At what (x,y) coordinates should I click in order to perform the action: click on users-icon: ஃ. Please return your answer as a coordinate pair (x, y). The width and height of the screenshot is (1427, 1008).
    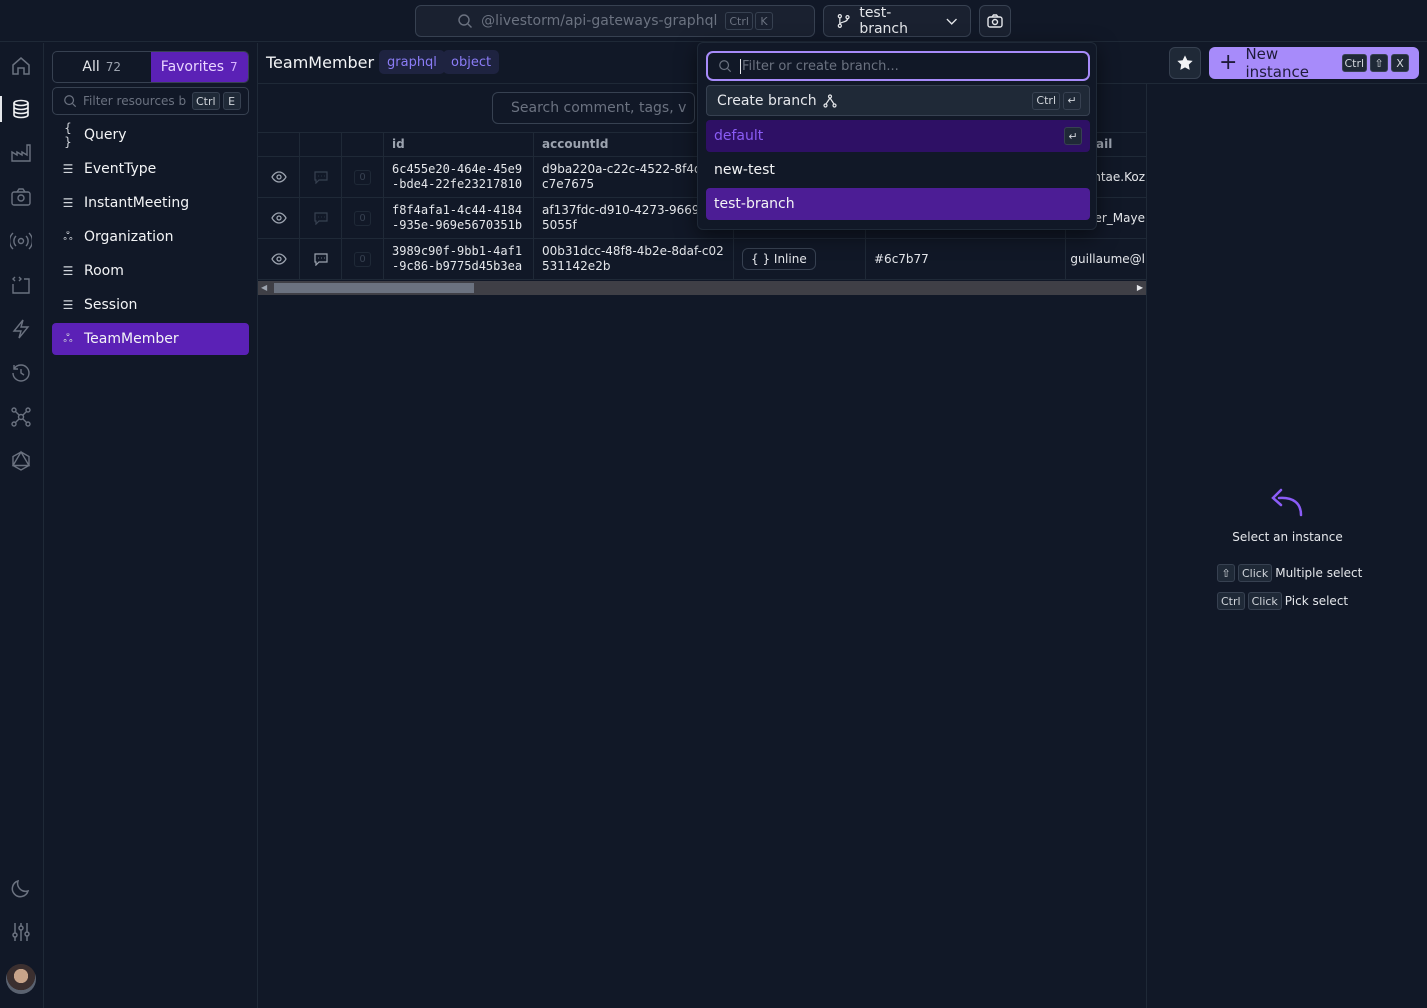
    Looking at the image, I should click on (68, 236).